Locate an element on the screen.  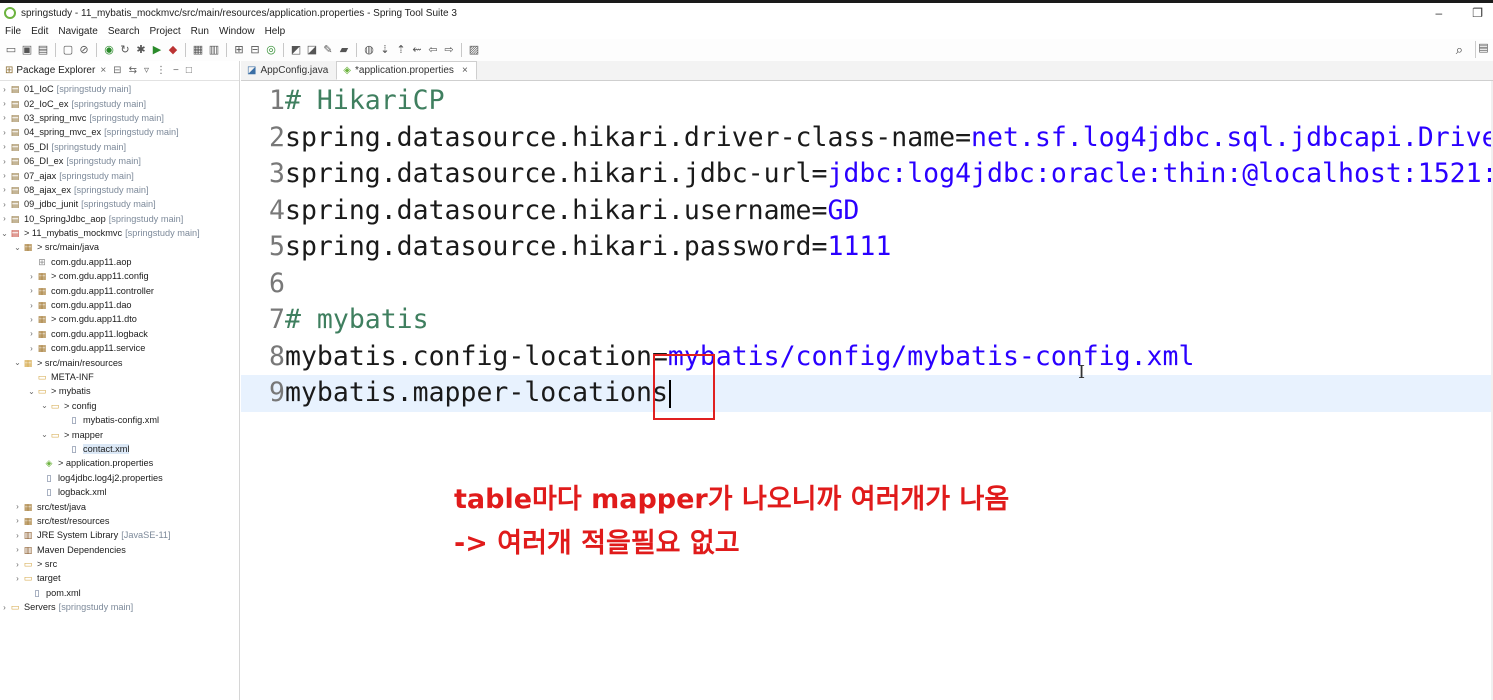
tree-project: › ▤ 02_IoC_ex [springstudy main] is located at coordinates (119, 103).